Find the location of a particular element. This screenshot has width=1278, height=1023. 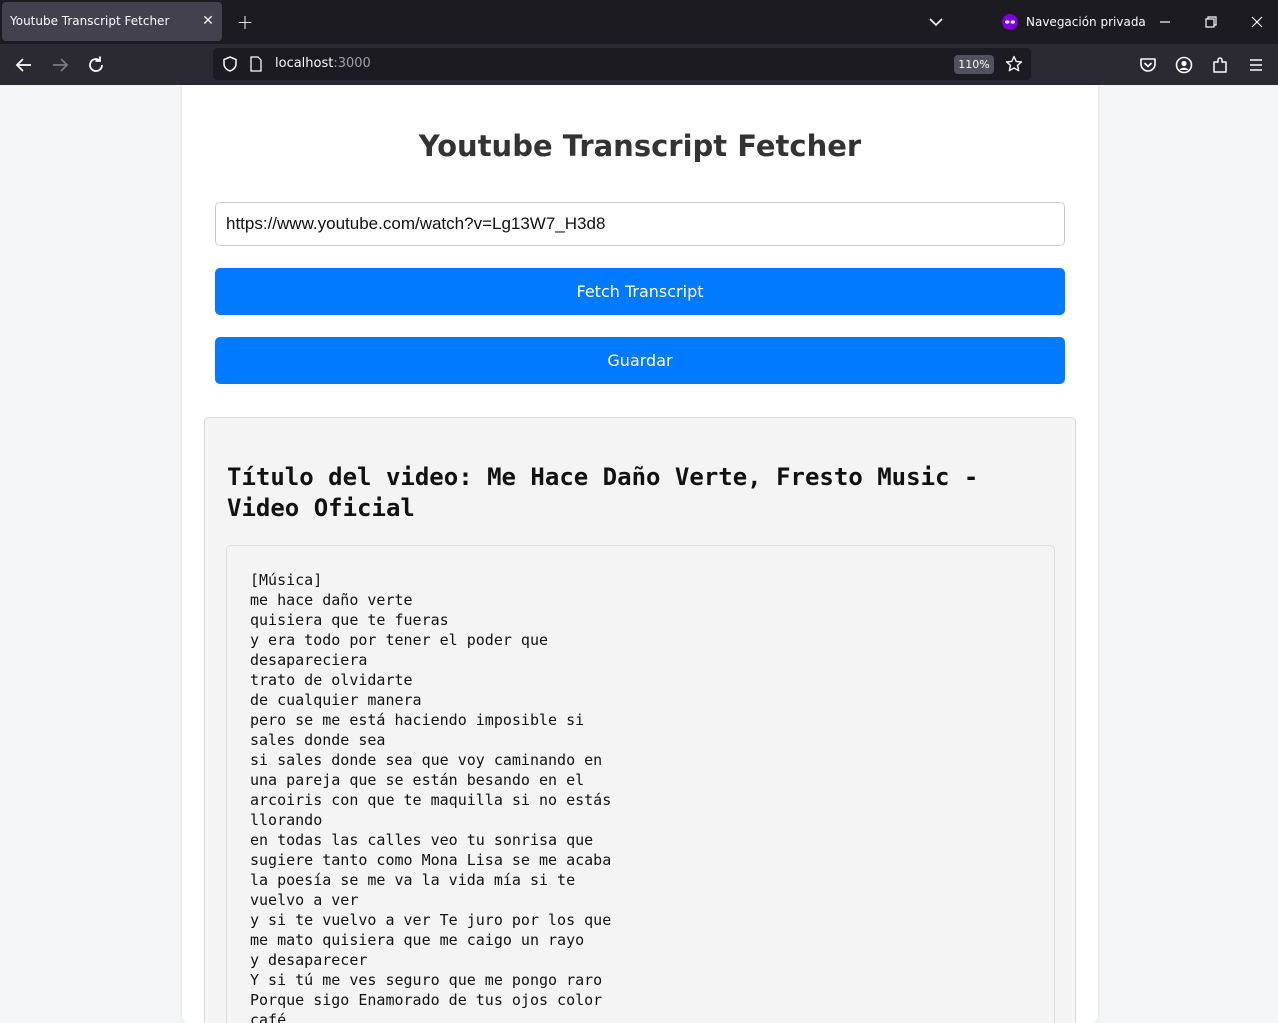

transcript-line: Porque sigo Enamorado de tus ojos color is located at coordinates (426, 1000).